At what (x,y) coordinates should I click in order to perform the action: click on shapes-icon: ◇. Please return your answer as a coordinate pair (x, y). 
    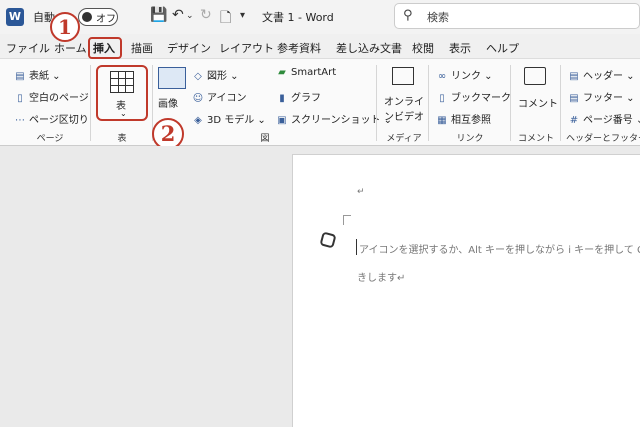
    Looking at the image, I should click on (198, 76).